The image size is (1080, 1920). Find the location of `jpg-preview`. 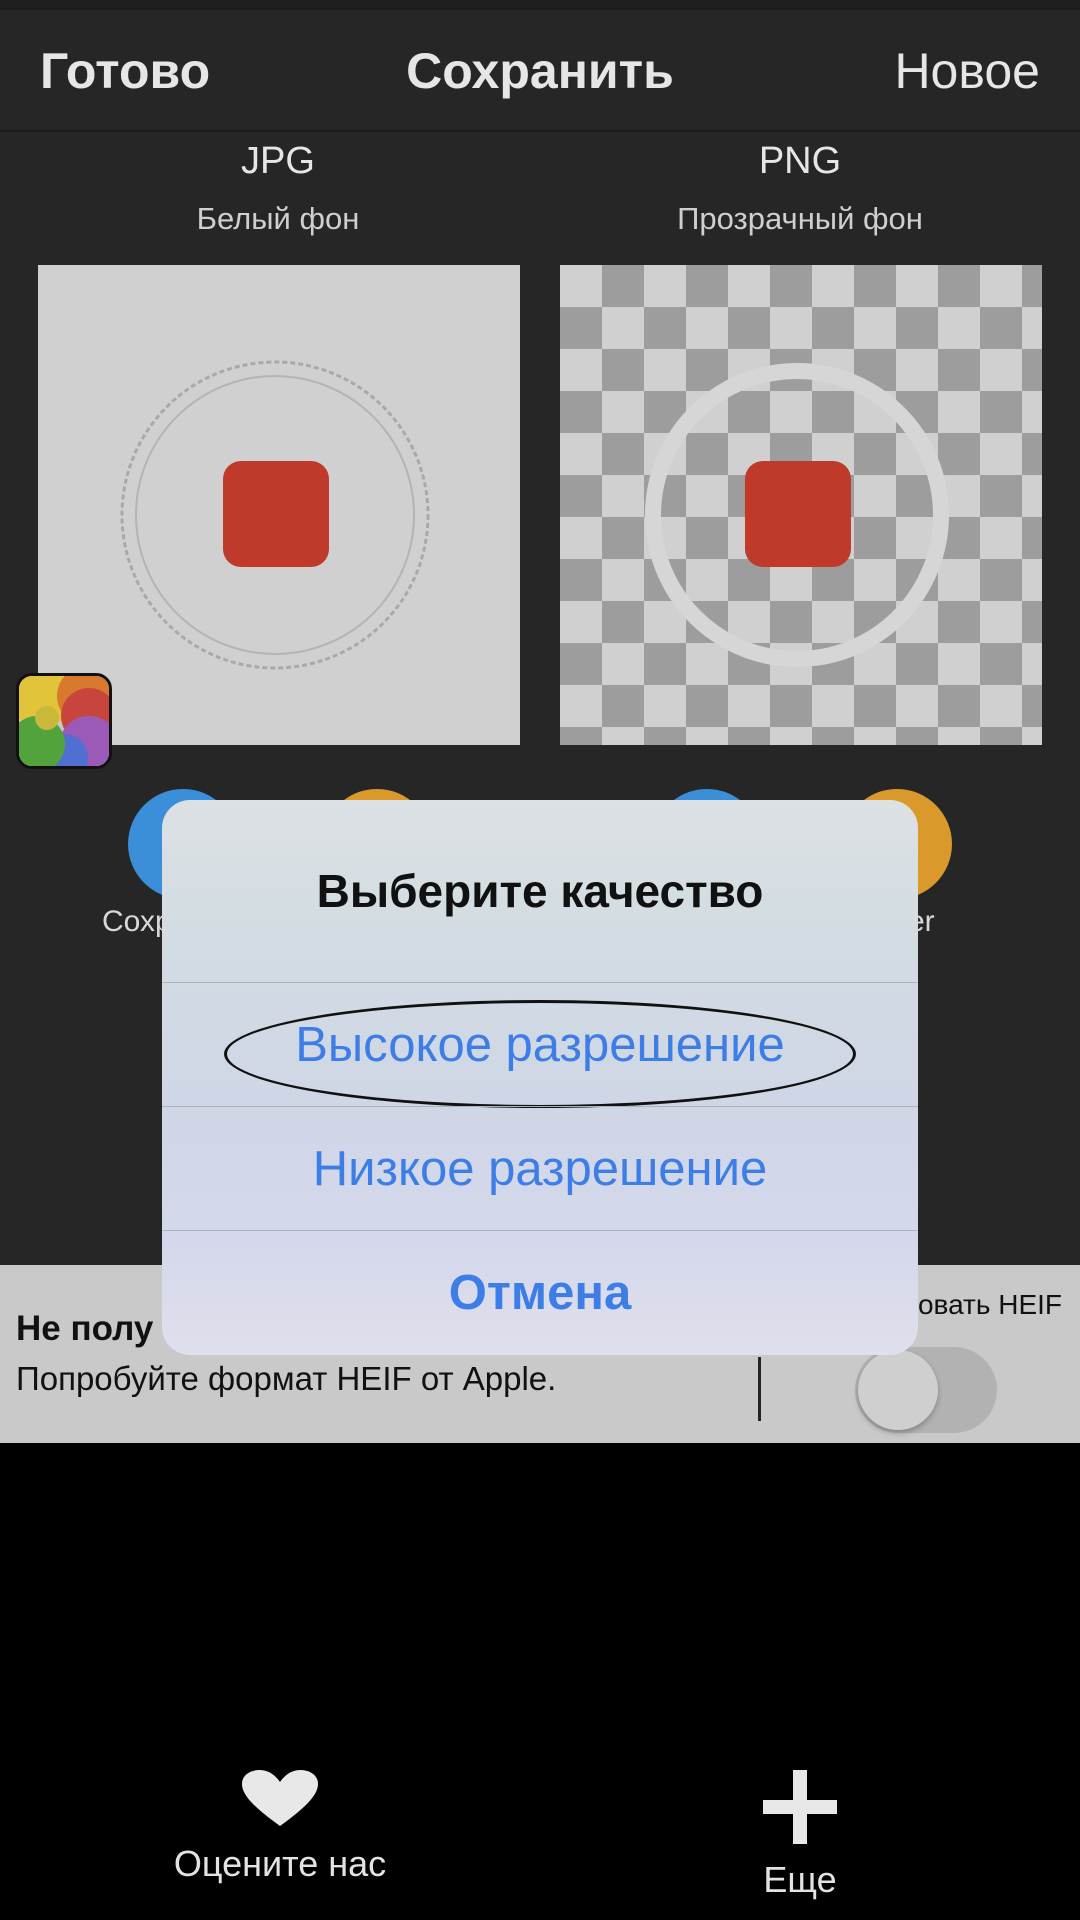

jpg-preview is located at coordinates (279, 505).